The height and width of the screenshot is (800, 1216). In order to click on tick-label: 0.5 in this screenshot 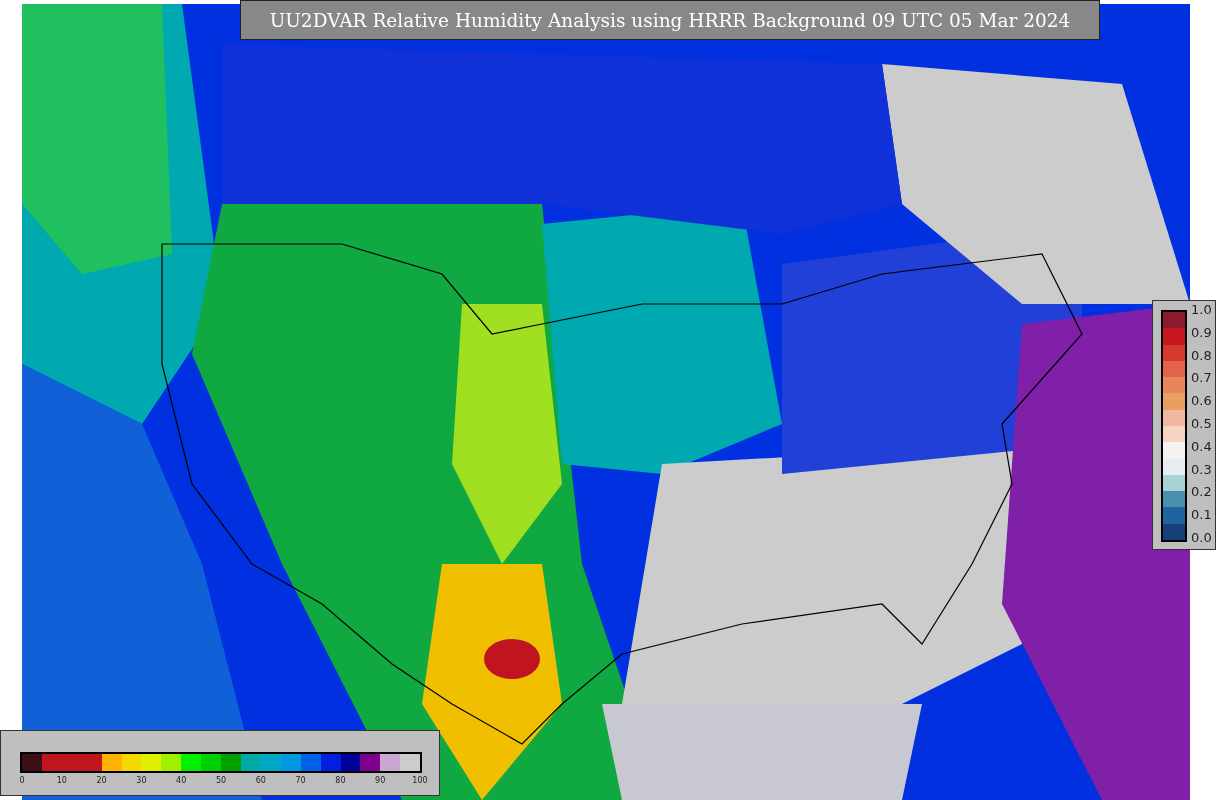, I will do `click(1201, 423)`.